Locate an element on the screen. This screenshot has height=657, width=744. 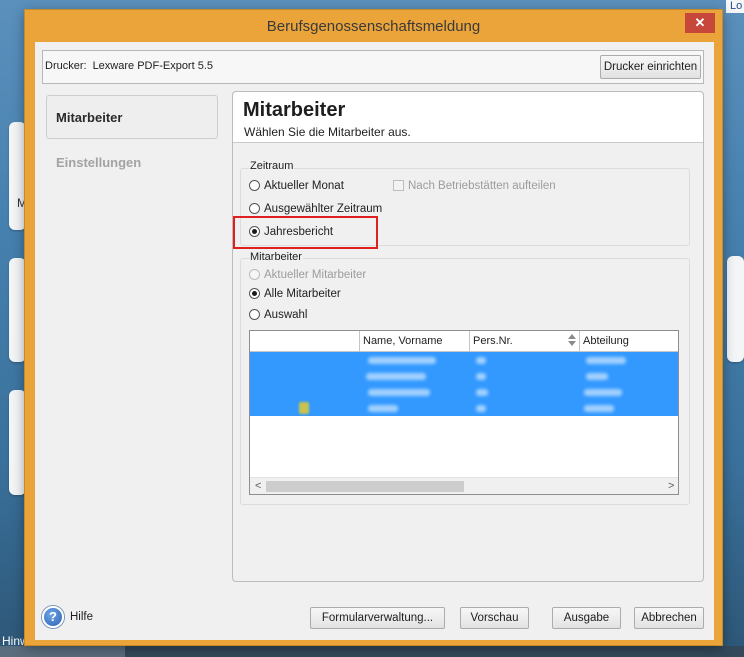
table-header: Name, Vorname Pers.Nr. Abteilung is located at coordinates (464, 341).